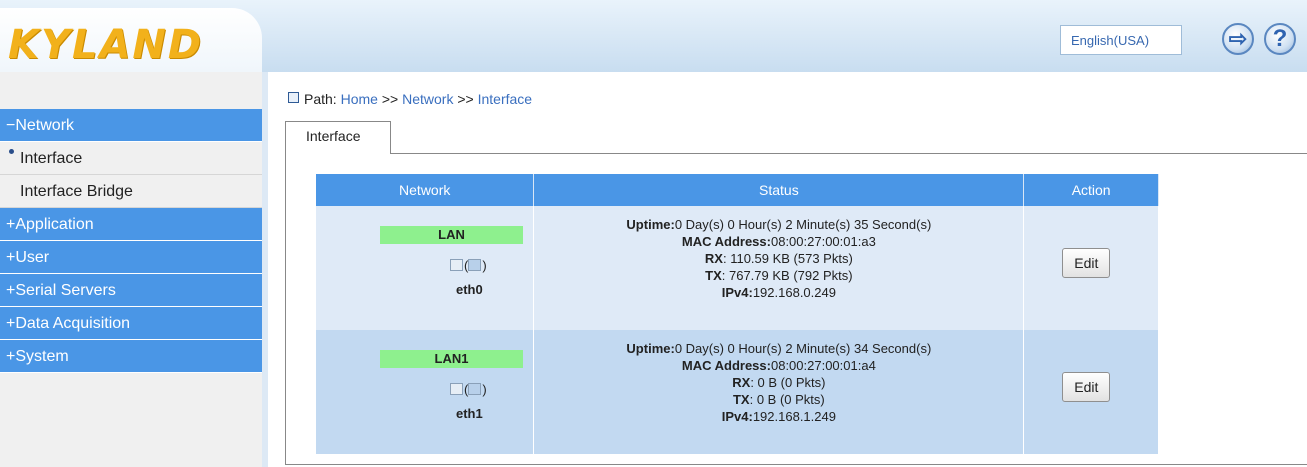 The image size is (1307, 467). I want to click on logo-area: KYLAND, so click(131, 40).